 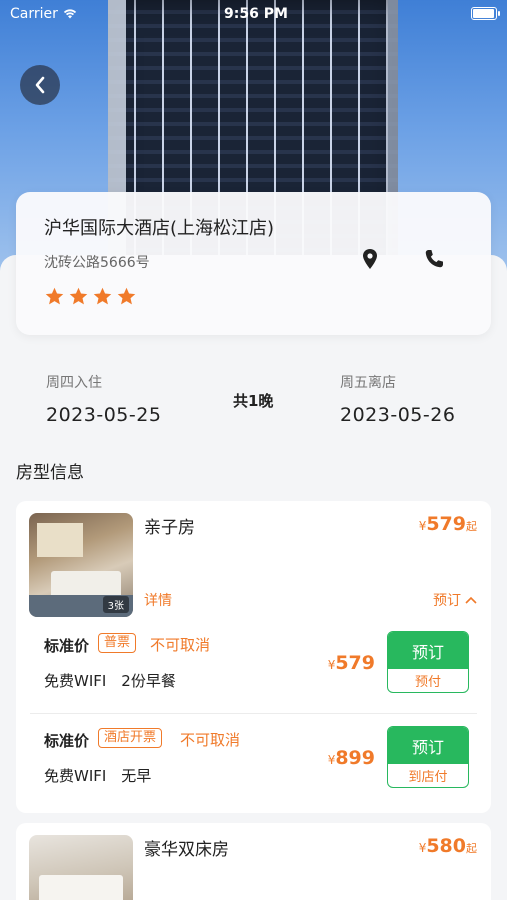 I want to click on rate-perks: 免费WIFI 2份早餐, so click(x=110, y=681).